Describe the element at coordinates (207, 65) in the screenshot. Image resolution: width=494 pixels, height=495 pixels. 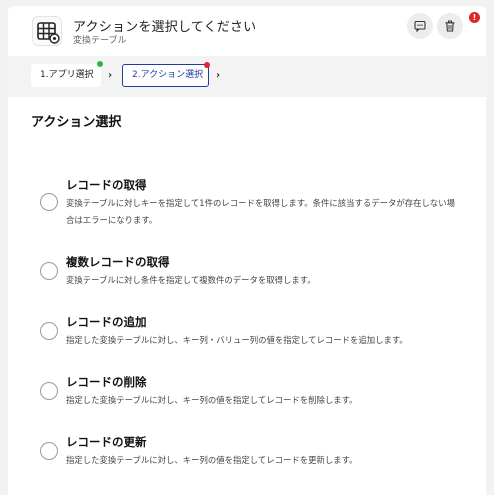
I see `step-error-dot` at that location.